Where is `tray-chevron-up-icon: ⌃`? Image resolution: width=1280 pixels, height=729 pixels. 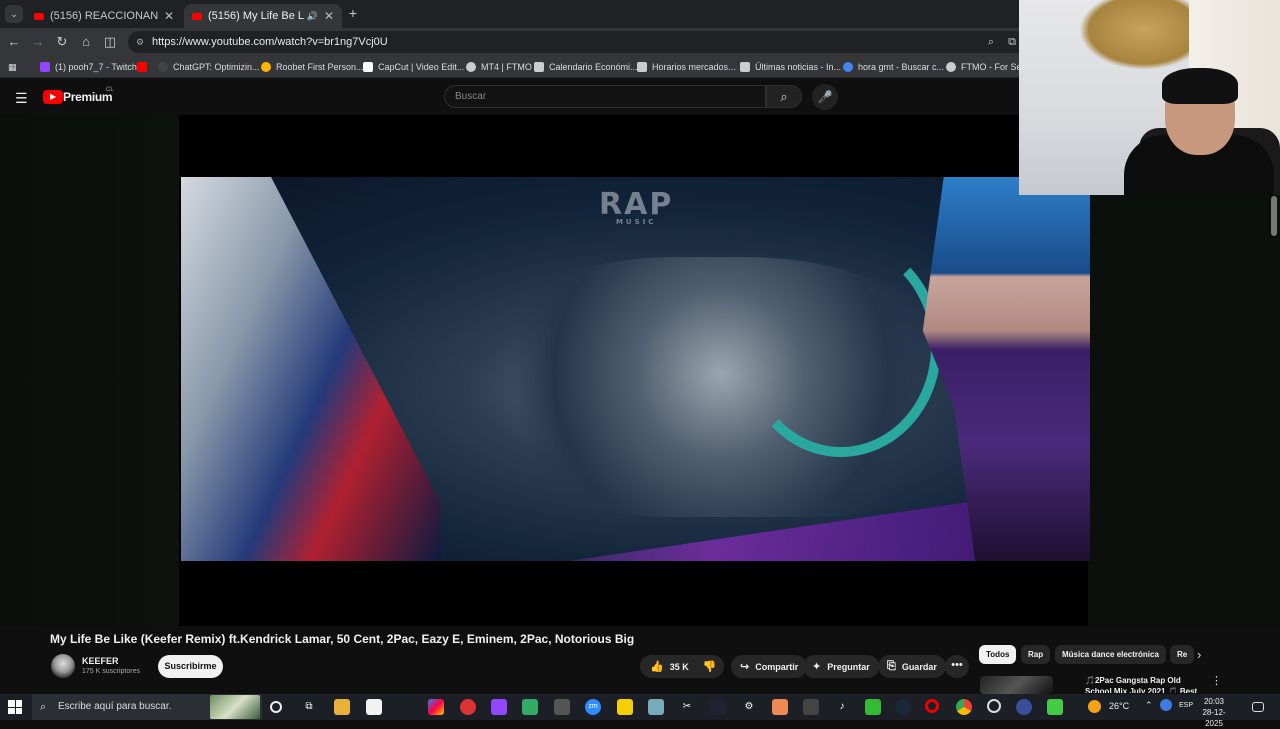 tray-chevron-up-icon: ⌃ is located at coordinates (1149, 705).